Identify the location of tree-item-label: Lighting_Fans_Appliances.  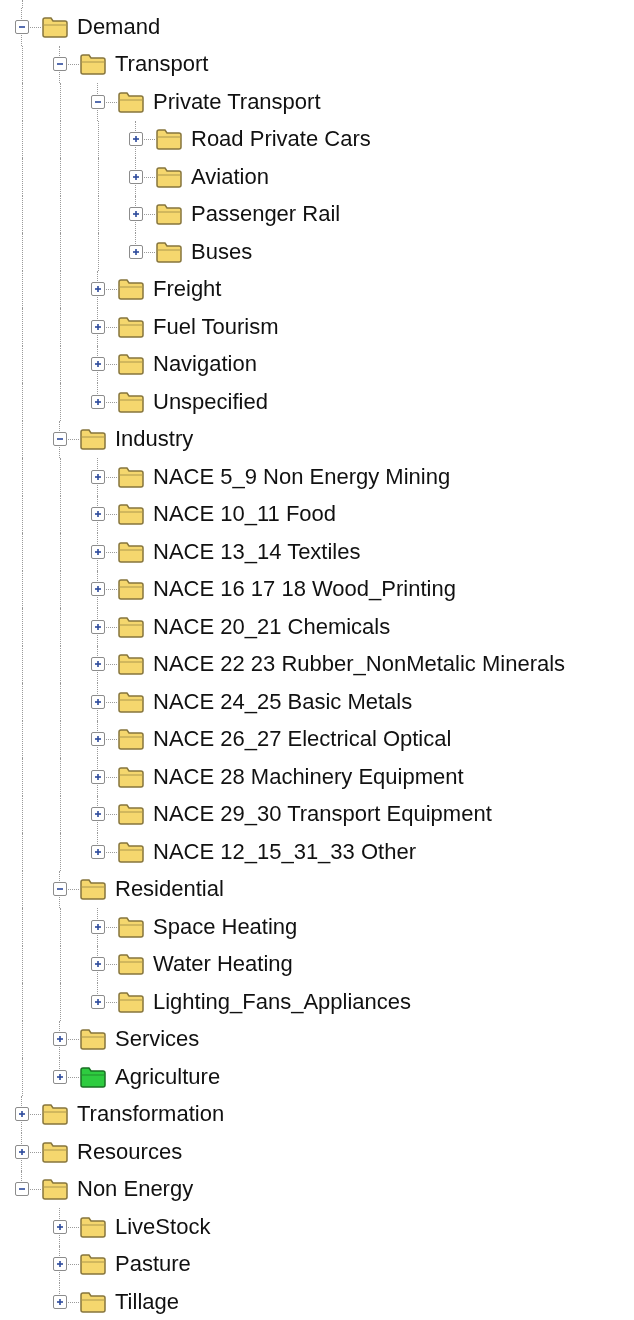
(282, 1001).